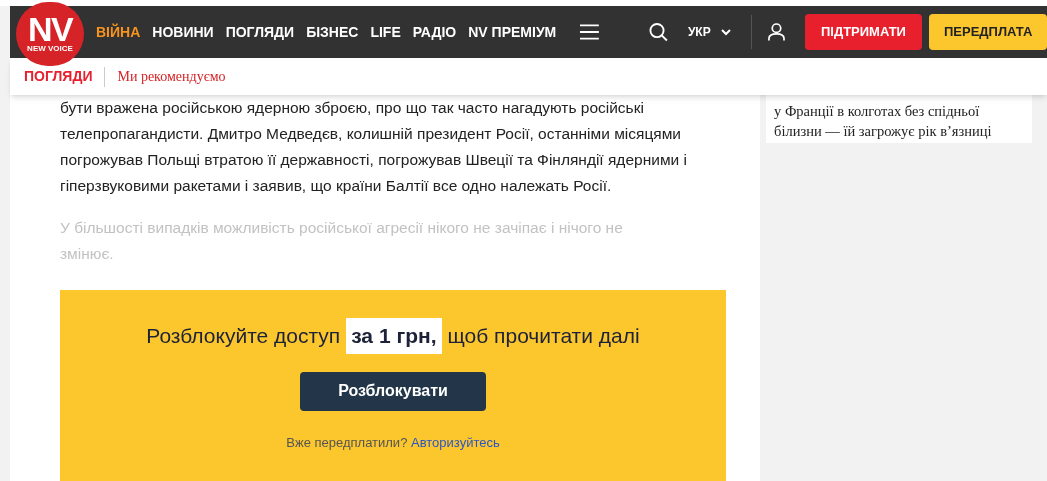 Image resolution: width=1047 pixels, height=481 pixels. I want to click on nav-link: БІЗНЕС, so click(332, 32).